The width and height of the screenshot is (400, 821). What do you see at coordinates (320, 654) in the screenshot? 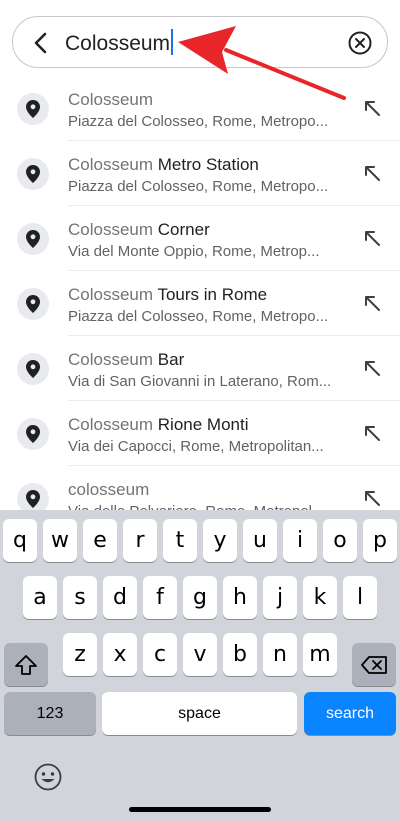
I see `key-m: m` at bounding box center [320, 654].